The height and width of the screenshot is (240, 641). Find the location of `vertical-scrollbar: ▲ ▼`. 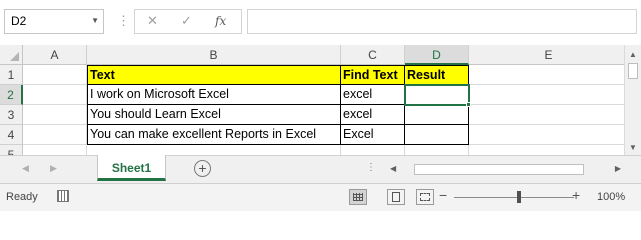

vertical-scrollbar: ▲ ▼ is located at coordinates (632, 100).